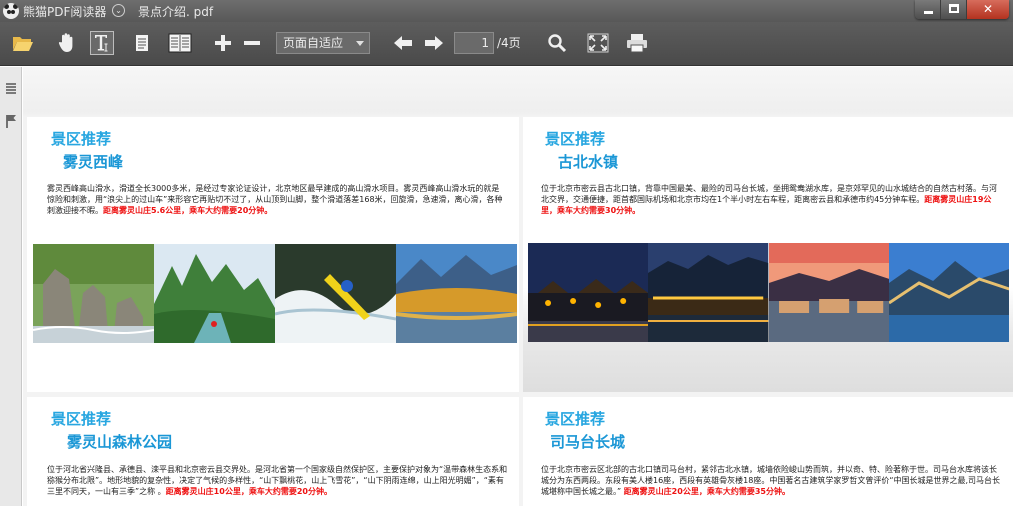 The height and width of the screenshot is (506, 1013). Describe the element at coordinates (506, 11) in the screenshot. I see `title-bar: 熊猫PDF阅读器 ⌄ 景点介绍. pdf ✕` at that location.